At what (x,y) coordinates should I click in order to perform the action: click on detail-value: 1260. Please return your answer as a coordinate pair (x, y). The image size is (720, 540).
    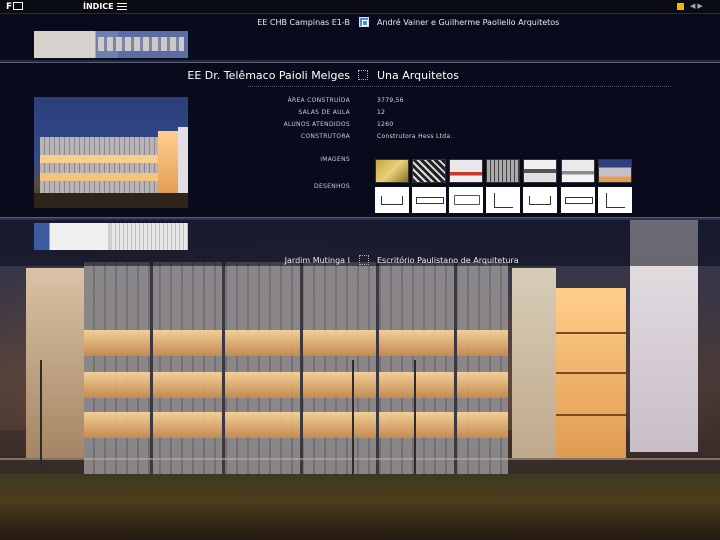
    Looking at the image, I should click on (385, 124).